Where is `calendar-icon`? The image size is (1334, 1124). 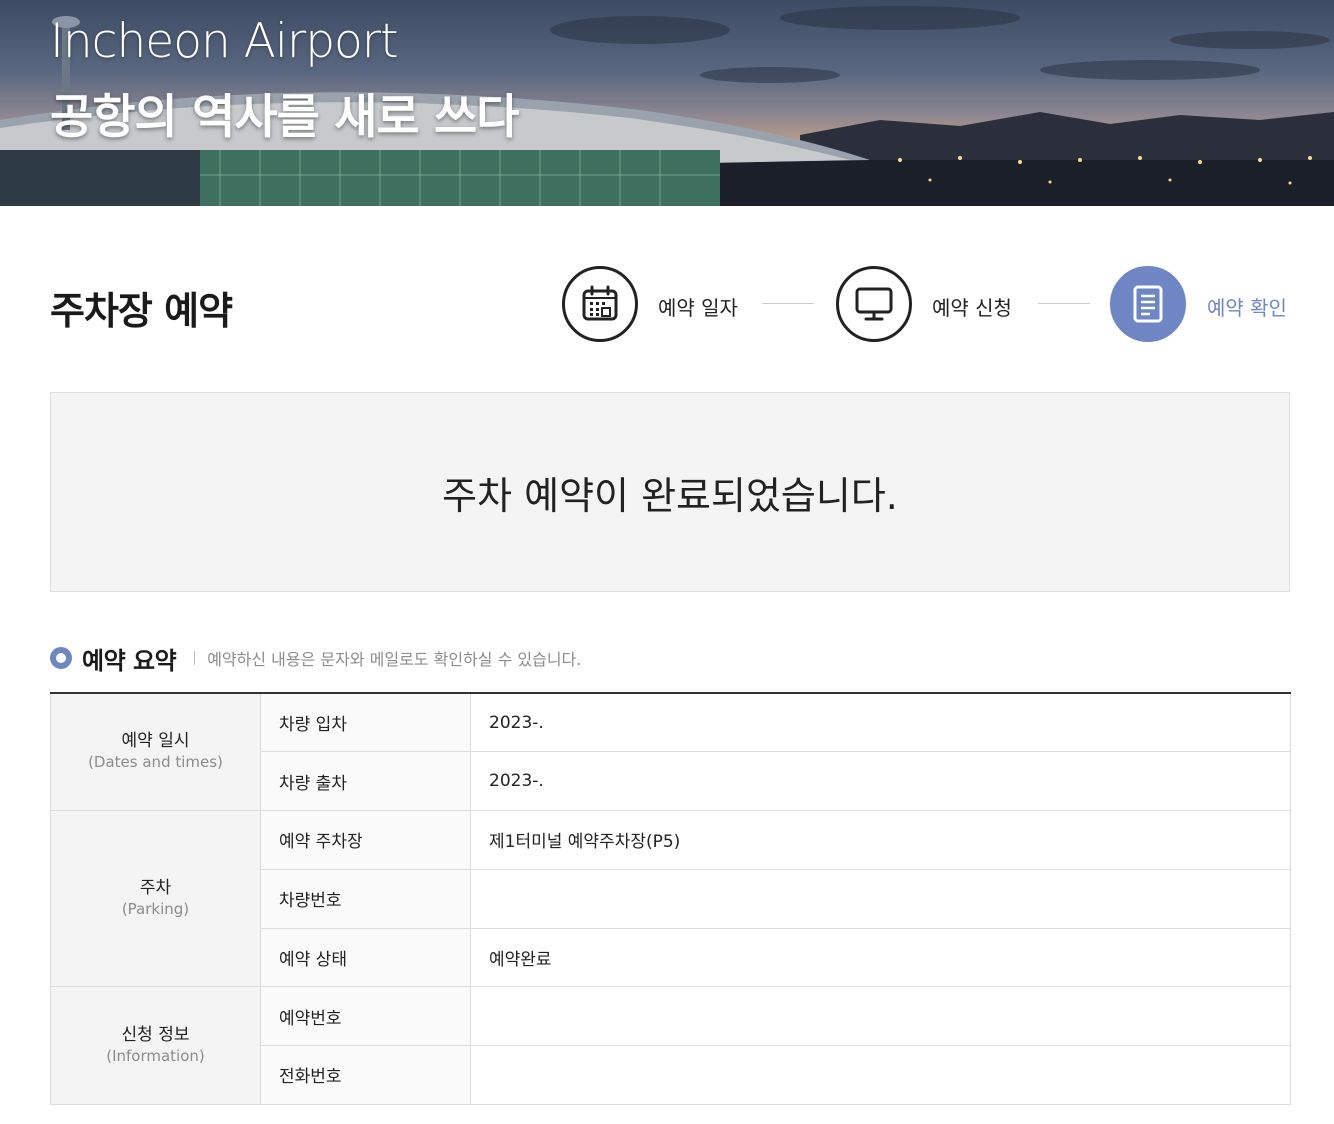 calendar-icon is located at coordinates (600, 303).